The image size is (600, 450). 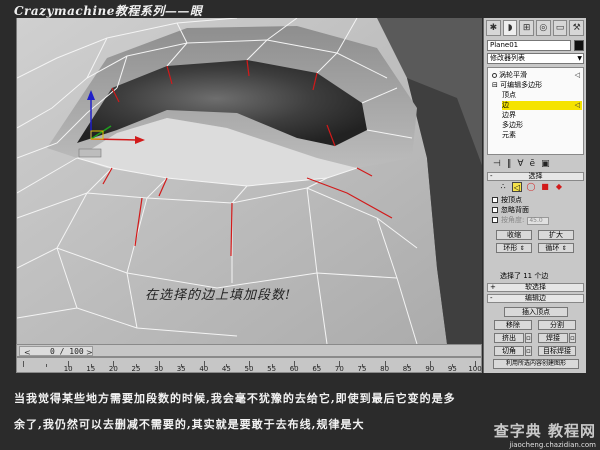 What do you see at coordinates (538, 221) in the screenshot?
I see `angle-spinner: 45.0` at bounding box center [538, 221].